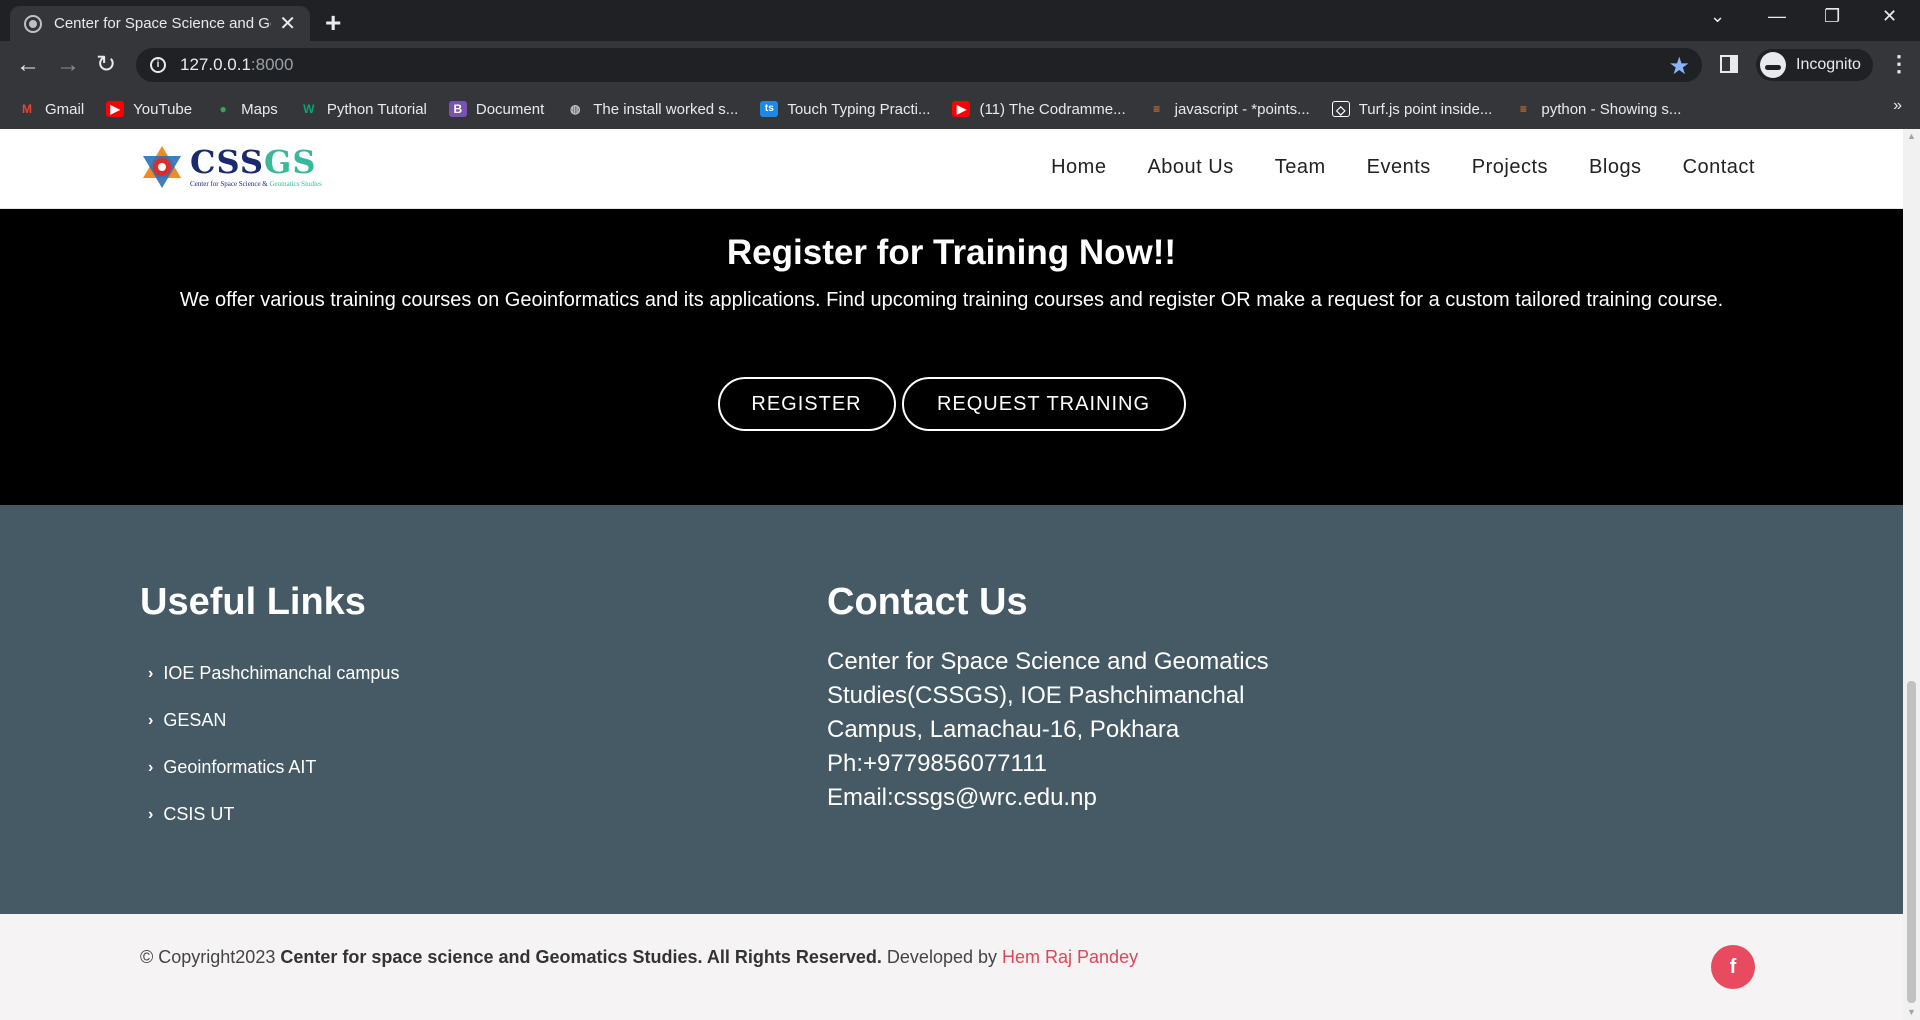  What do you see at coordinates (240, 767) in the screenshot?
I see `footer-link-label: Geoinformatics AIT` at bounding box center [240, 767].